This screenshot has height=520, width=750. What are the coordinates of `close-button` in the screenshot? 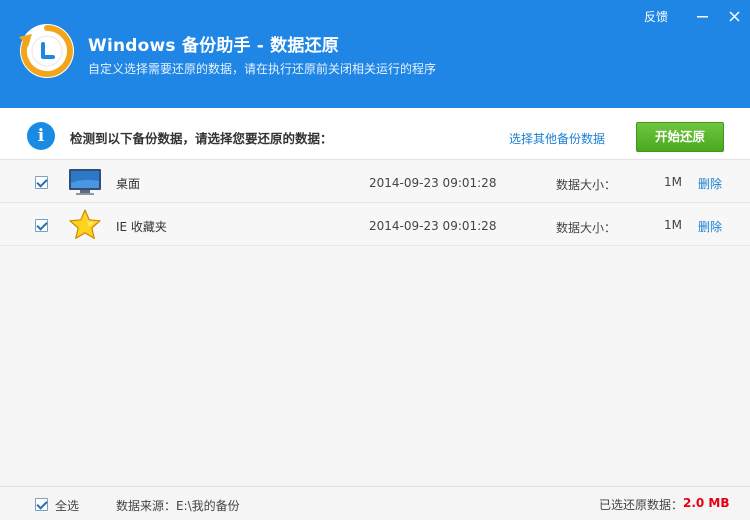 It's located at (734, 16).